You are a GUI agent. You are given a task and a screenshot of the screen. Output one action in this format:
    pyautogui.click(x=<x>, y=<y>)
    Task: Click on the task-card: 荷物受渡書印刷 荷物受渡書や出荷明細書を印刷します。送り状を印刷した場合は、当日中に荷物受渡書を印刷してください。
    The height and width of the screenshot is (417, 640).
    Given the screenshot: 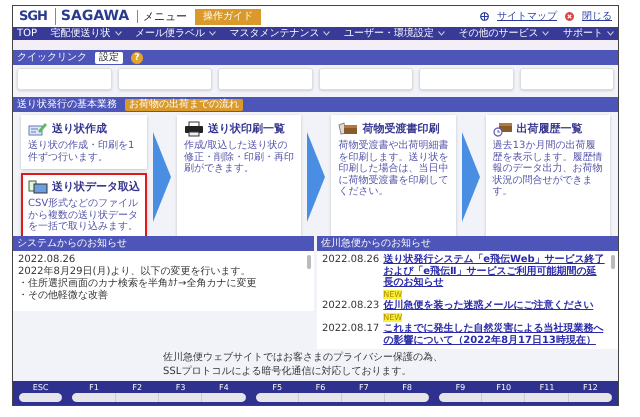 What is the action you would take?
    pyautogui.click(x=393, y=176)
    